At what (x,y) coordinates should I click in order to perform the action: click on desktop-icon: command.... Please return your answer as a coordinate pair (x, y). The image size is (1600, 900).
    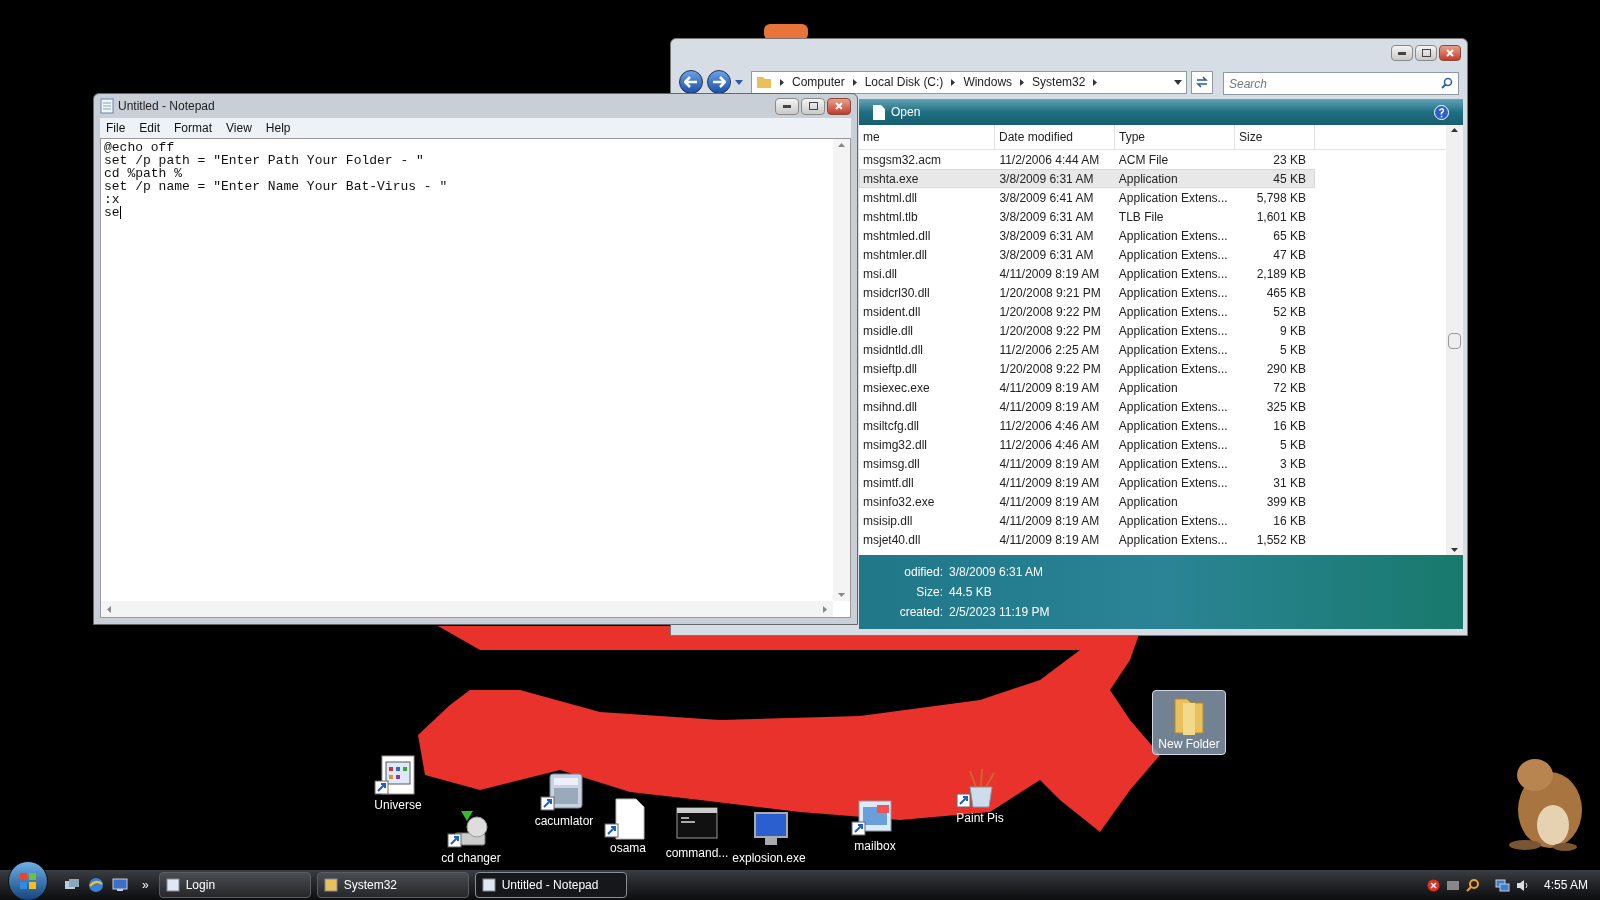
    Looking at the image, I should click on (697, 831).